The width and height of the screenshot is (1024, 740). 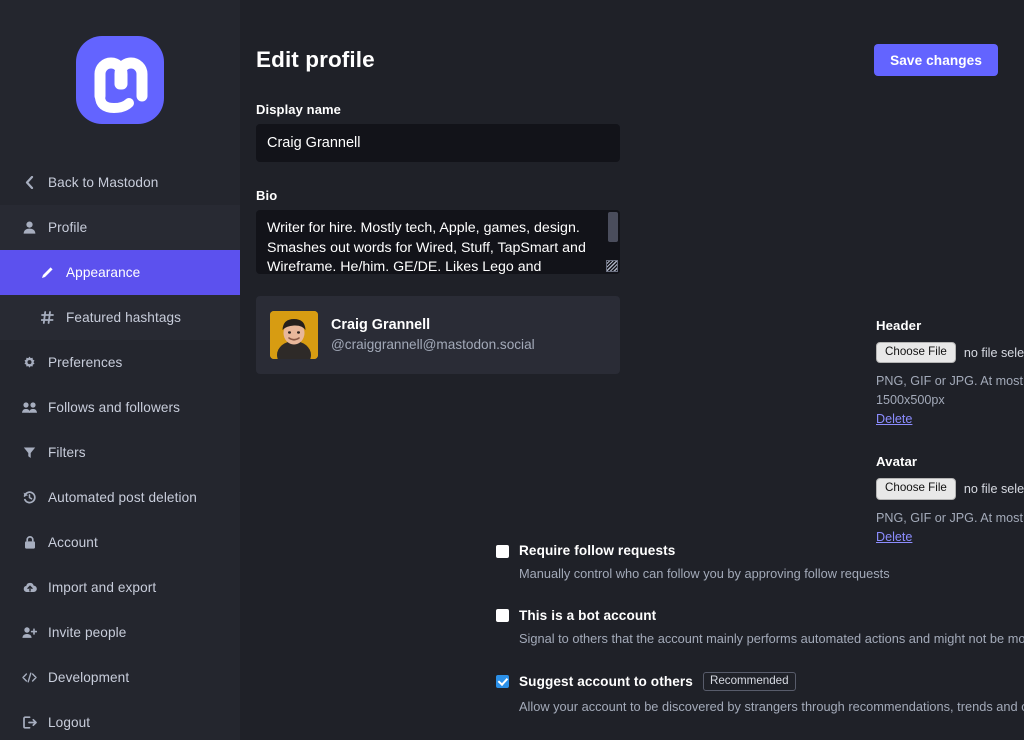 What do you see at coordinates (916, 353) in the screenshot?
I see `header-choose-file-button: Choose File` at bounding box center [916, 353].